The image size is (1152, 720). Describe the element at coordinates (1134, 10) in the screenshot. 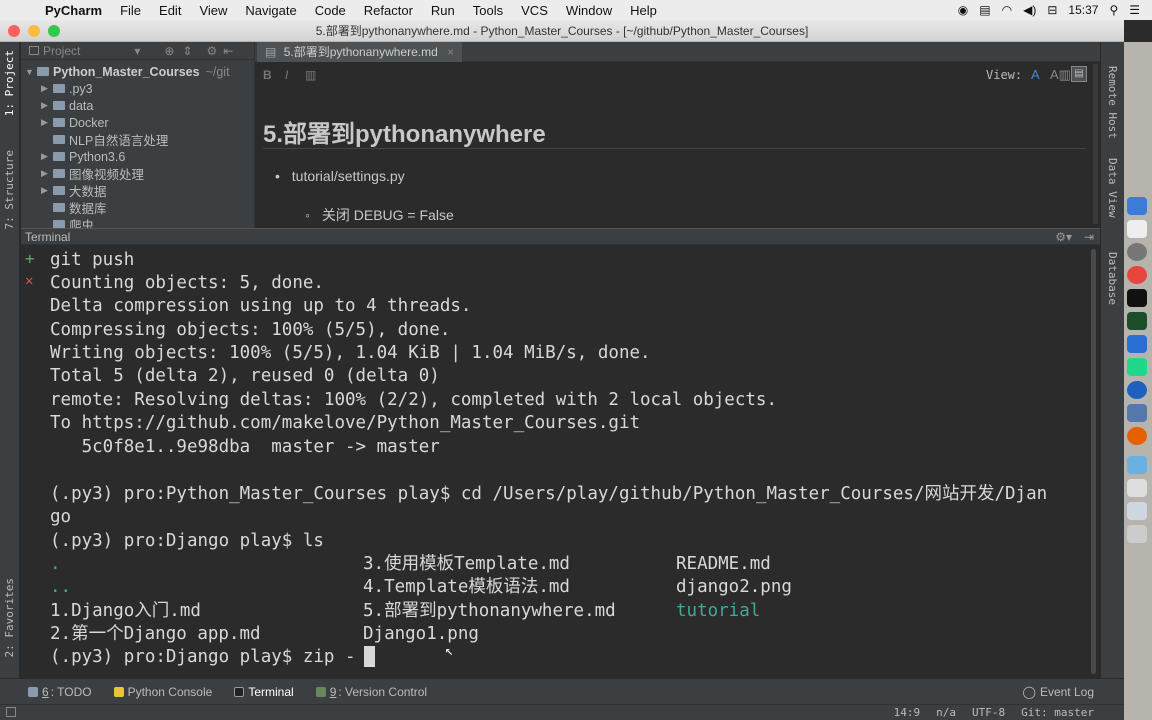

I see `notification-center-icon: ☰` at that location.